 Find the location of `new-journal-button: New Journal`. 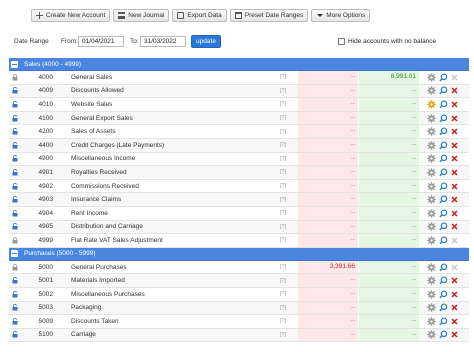

new-journal-button: New Journal is located at coordinates (141, 15).